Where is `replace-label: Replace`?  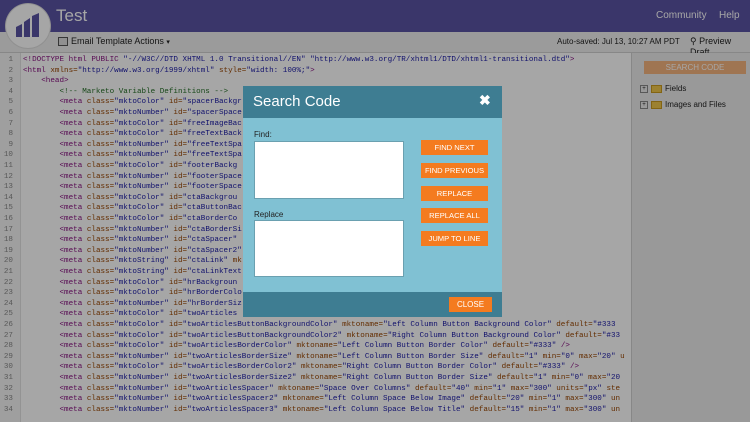 replace-label: Replace is located at coordinates (269, 214).